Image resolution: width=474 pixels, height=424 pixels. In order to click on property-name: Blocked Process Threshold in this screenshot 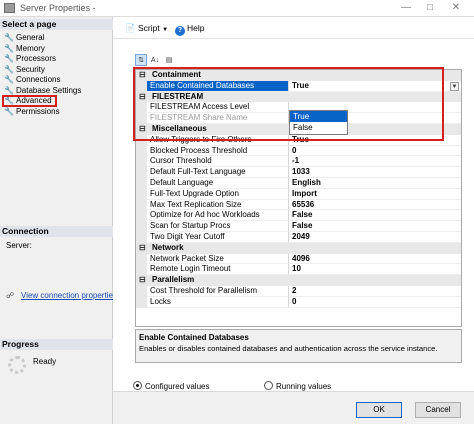, I will do `click(212, 151)`.